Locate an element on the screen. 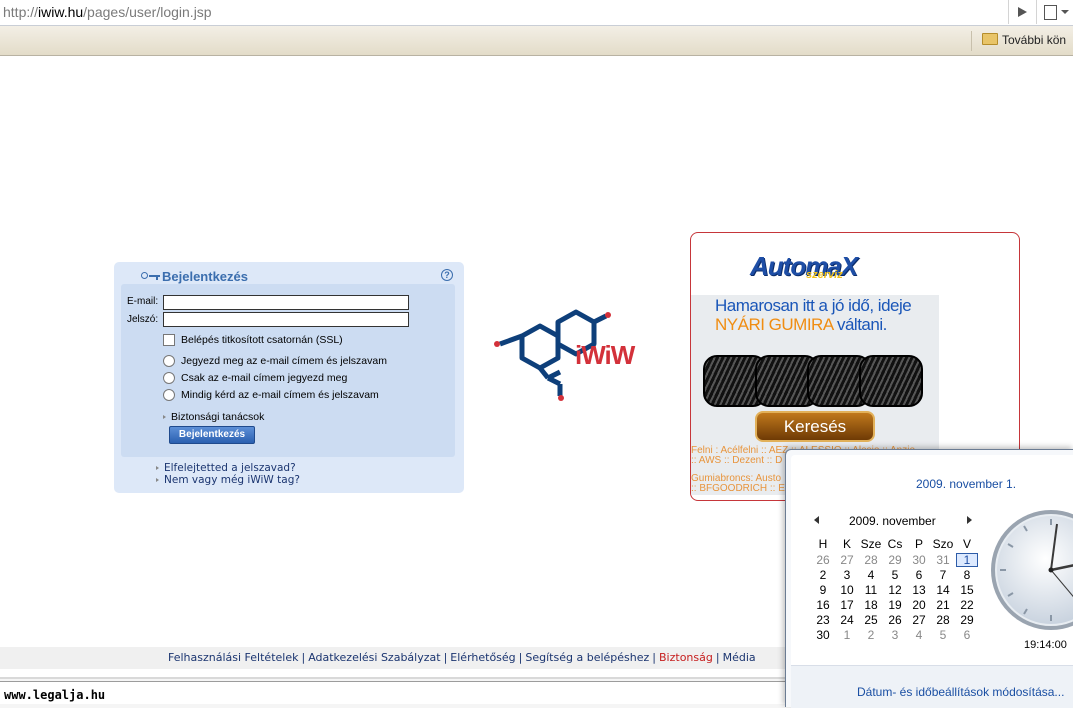 The image size is (1073, 708). calendar-day-number: 19 is located at coordinates (895, 604).